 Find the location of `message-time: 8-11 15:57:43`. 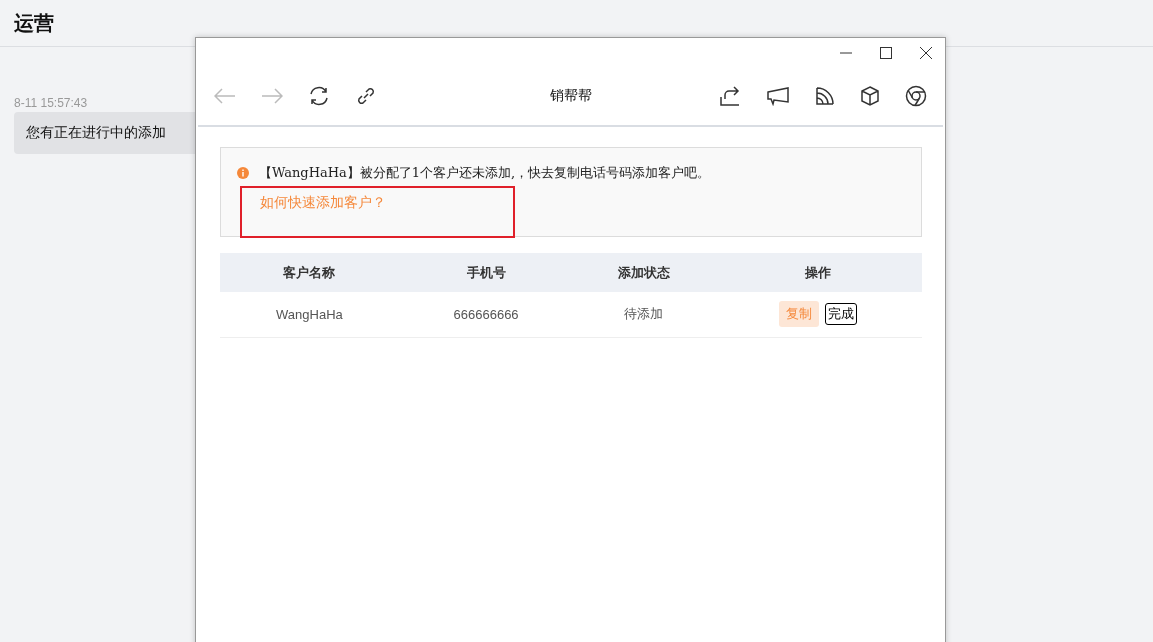

message-time: 8-11 15:57:43 is located at coordinates (51, 103).